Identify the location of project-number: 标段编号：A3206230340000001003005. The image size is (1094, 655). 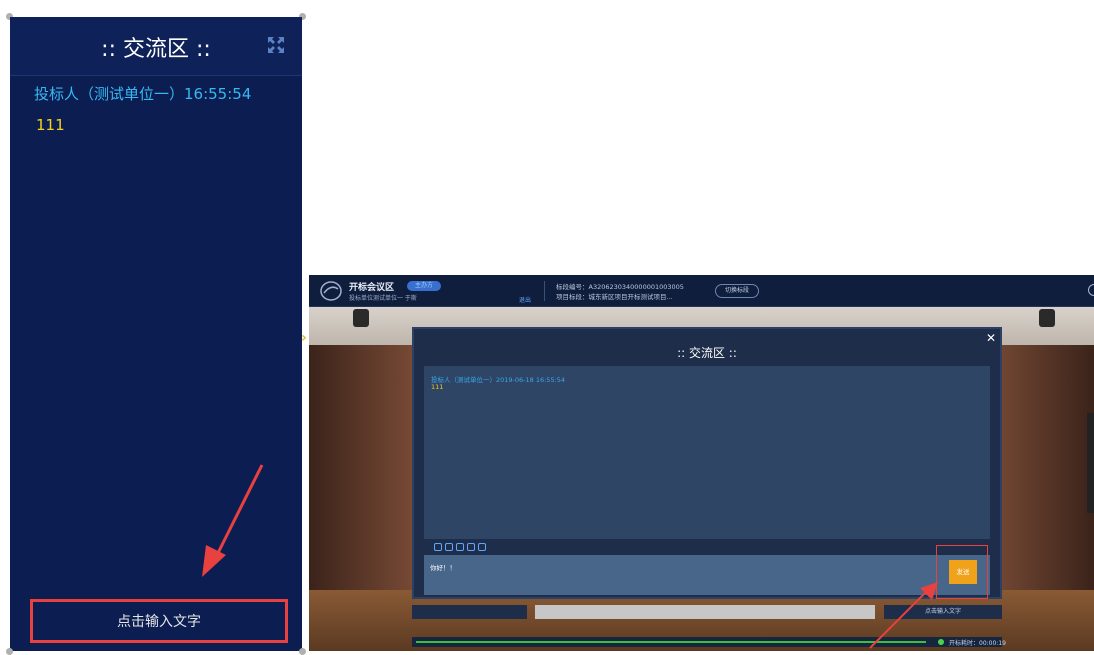
(620, 287).